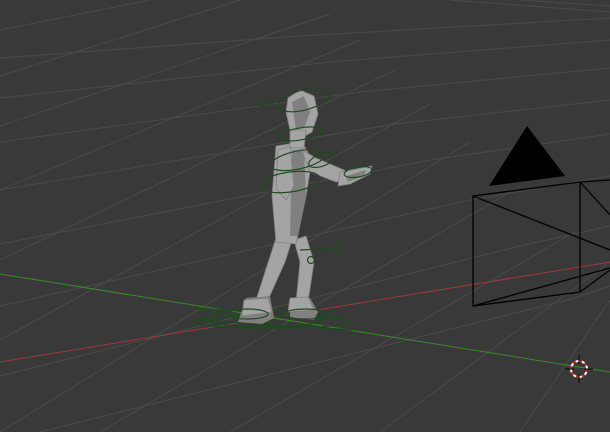  What do you see at coordinates (304, 269) in the screenshot?
I see `right-leg` at bounding box center [304, 269].